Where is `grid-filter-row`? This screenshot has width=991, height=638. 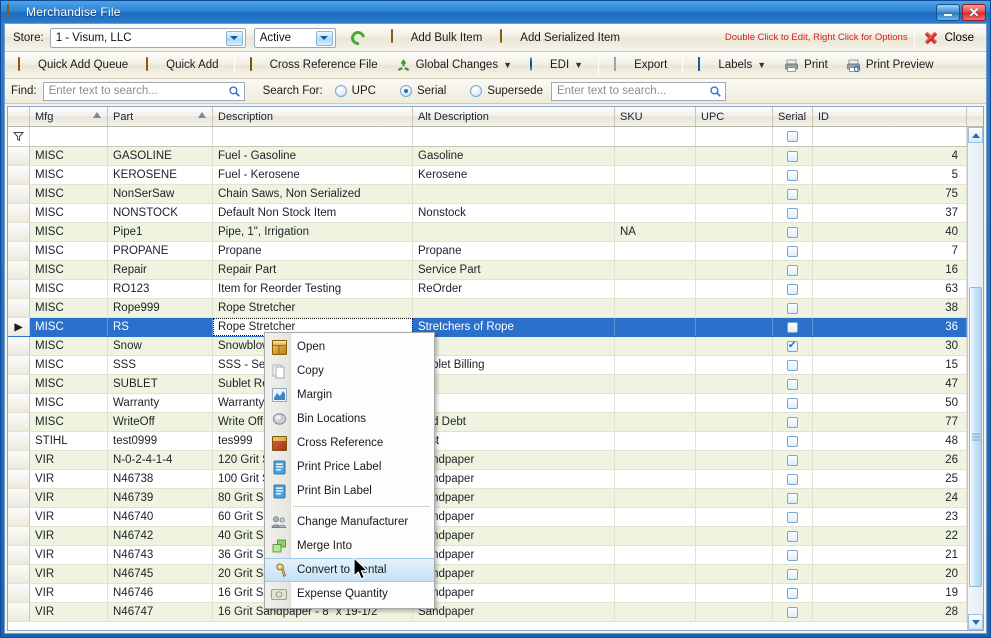 grid-filter-row is located at coordinates (495, 137).